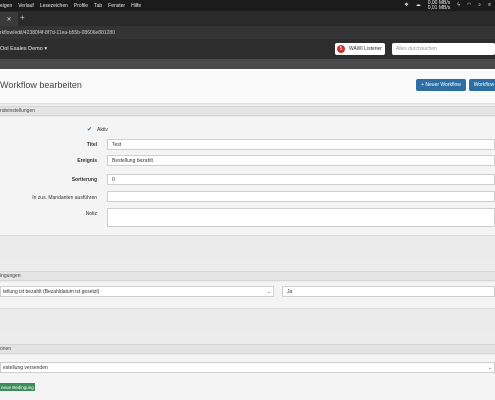  What do you see at coordinates (136, 6) in the screenshot?
I see `menu-item-hilfe: Hilfe` at bounding box center [136, 6].